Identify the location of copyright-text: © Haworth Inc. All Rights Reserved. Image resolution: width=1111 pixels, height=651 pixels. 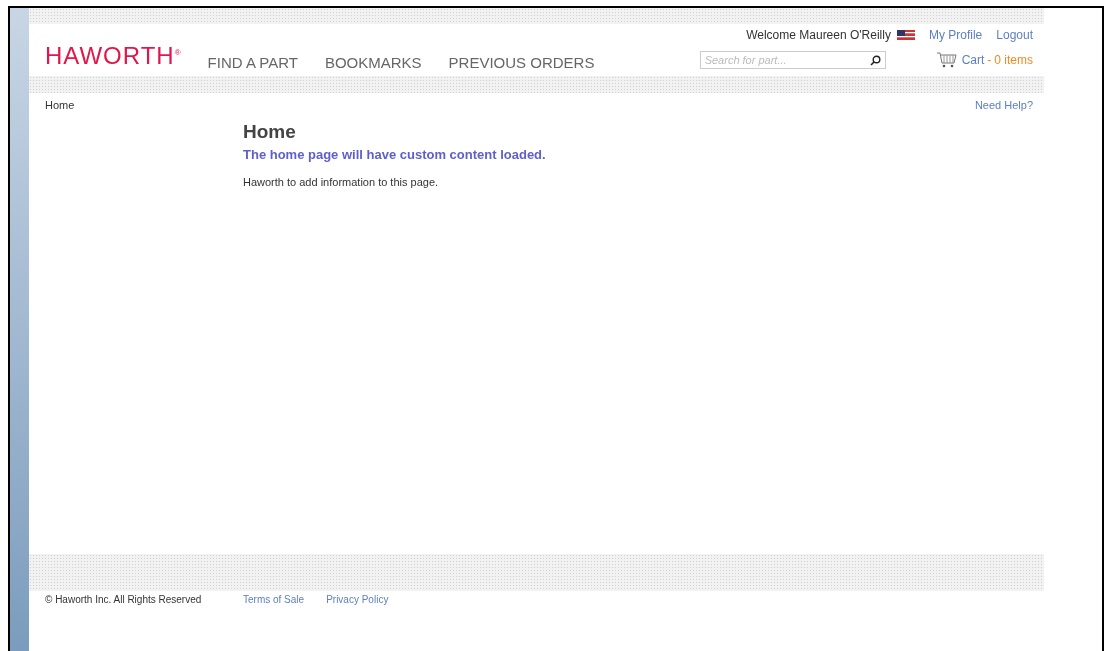
(124, 600).